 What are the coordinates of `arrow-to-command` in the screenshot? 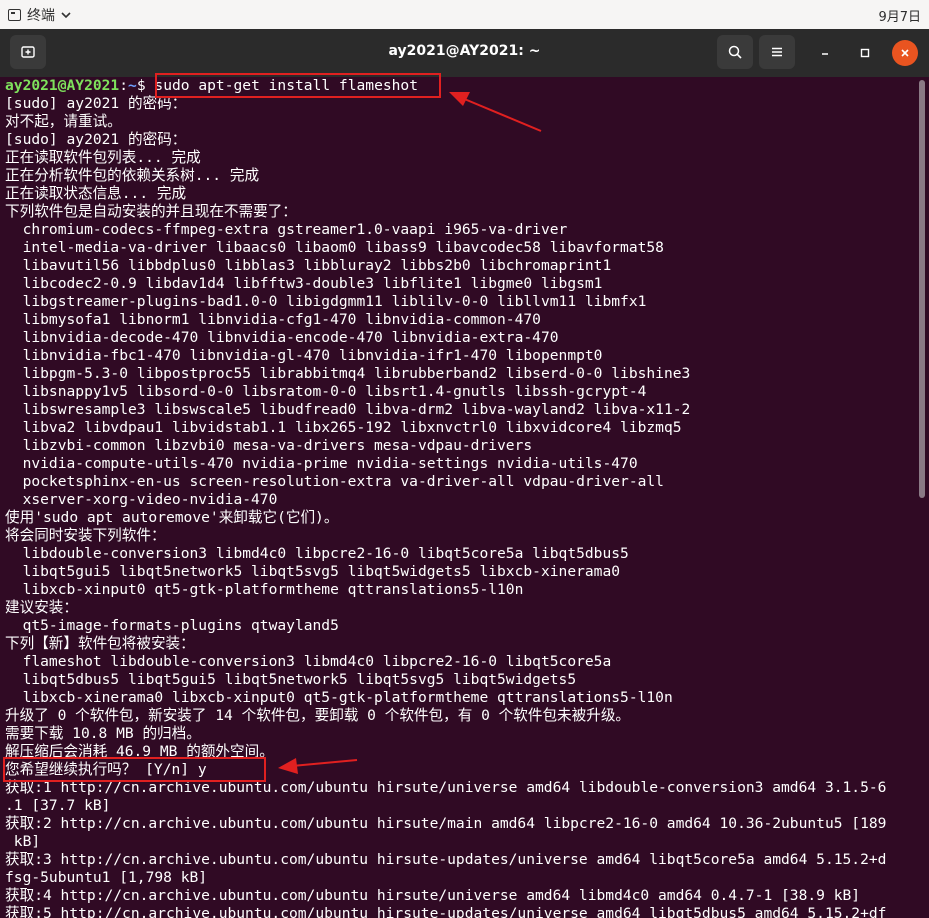 It's located at (495, 112).